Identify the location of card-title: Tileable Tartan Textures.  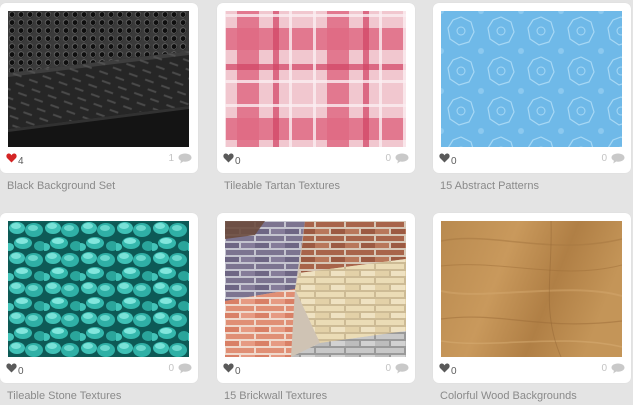
(282, 186).